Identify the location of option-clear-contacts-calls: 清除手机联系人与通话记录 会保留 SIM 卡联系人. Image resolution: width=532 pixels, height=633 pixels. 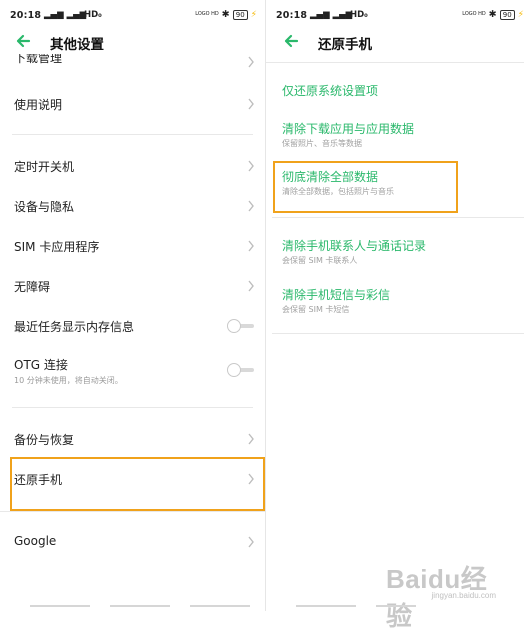
(399, 252).